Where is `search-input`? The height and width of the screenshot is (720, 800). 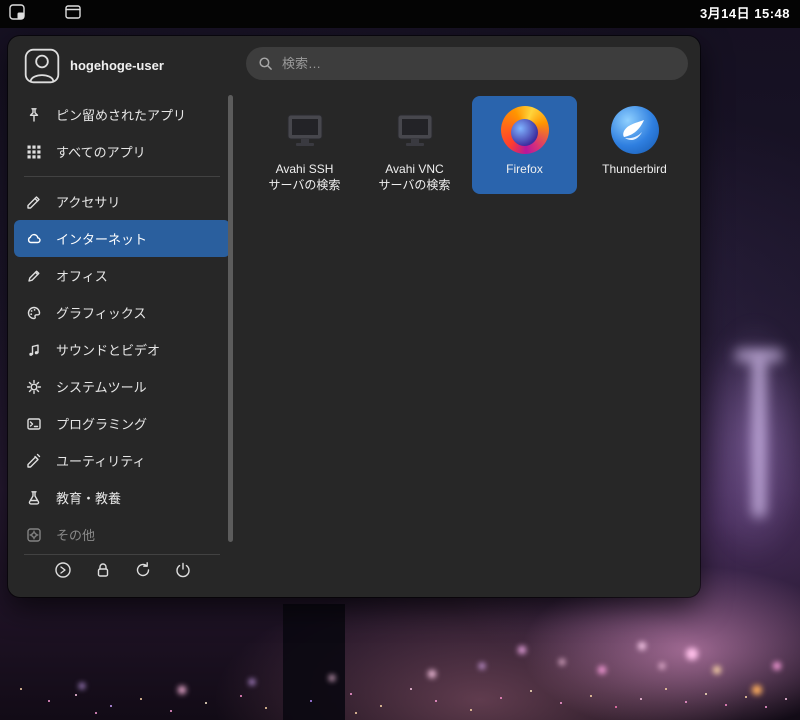 search-input is located at coordinates (467, 63).